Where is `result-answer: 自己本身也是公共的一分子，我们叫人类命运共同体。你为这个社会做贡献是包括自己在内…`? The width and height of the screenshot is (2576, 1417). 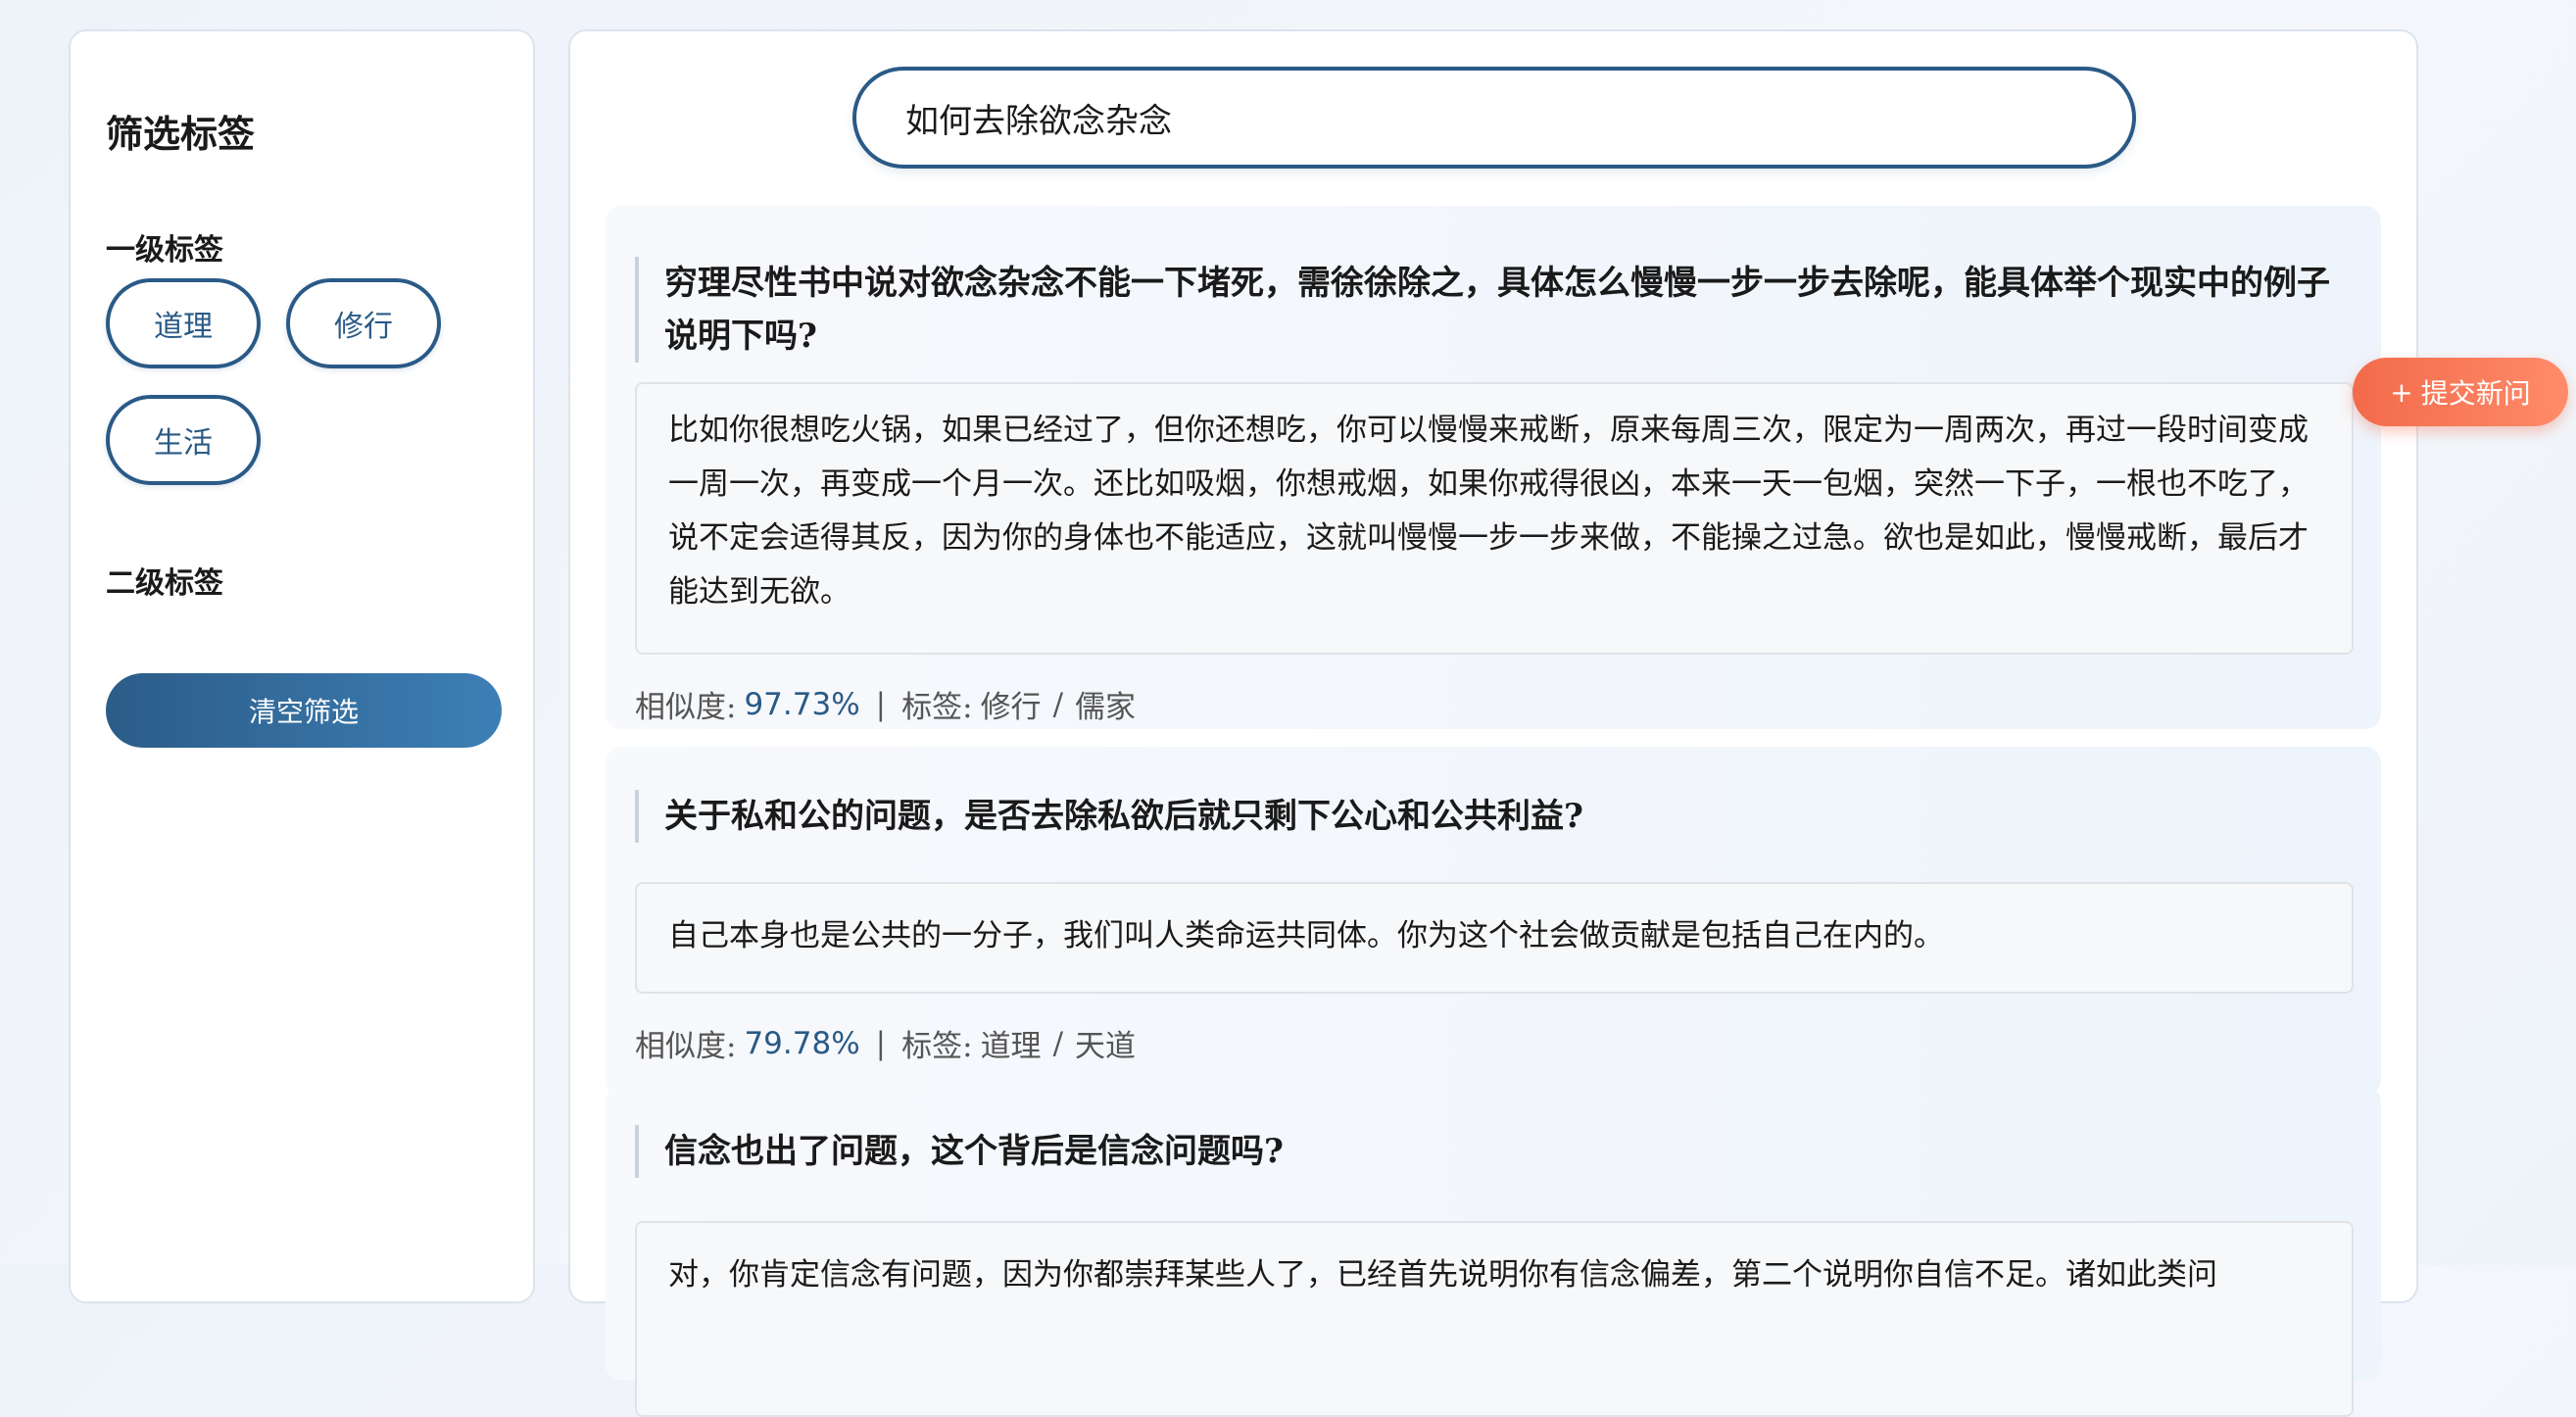 result-answer: 自己本身也是公共的一分子，我们叫人类命运共同体。你为这个社会做贡献是包括自己在内… is located at coordinates (1494, 938).